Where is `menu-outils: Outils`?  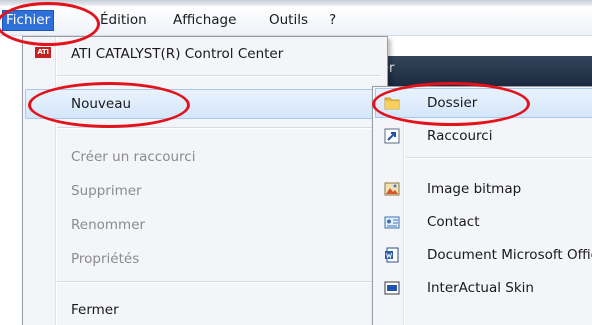
menu-outils: Outils is located at coordinates (288, 20).